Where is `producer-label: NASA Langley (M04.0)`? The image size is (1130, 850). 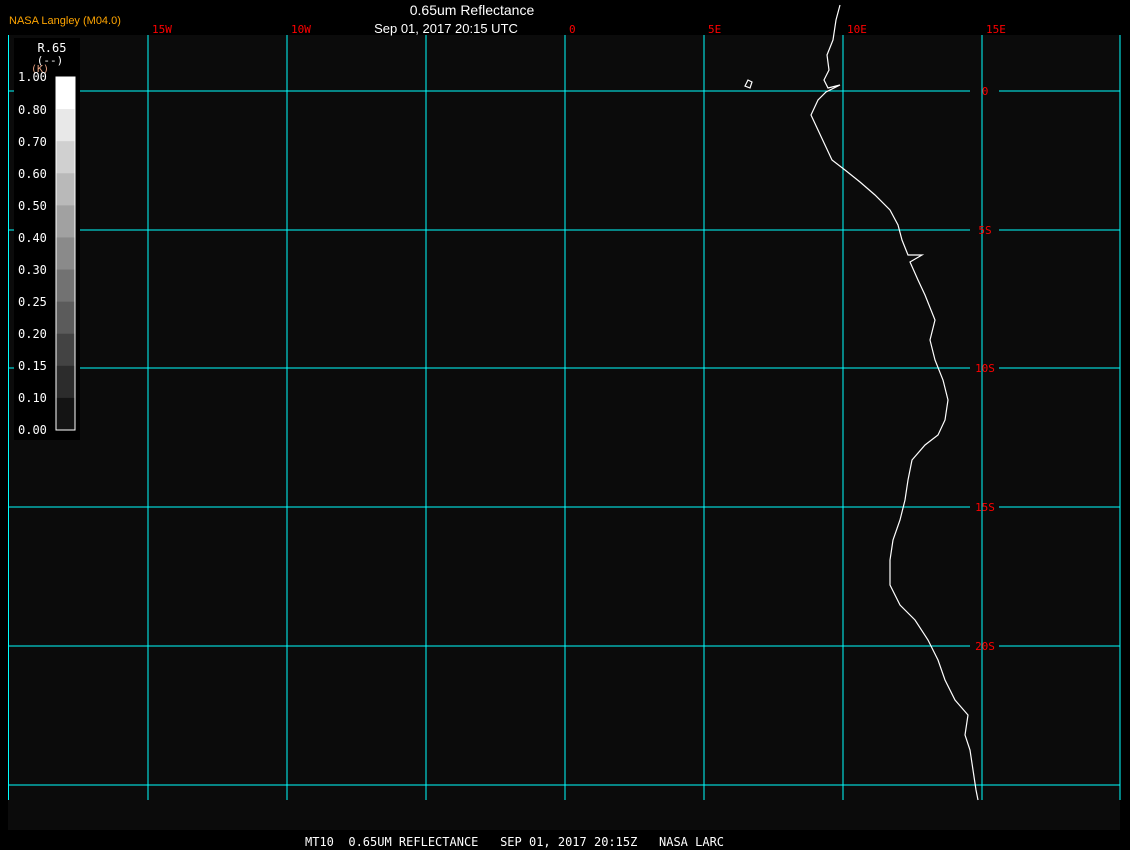 producer-label: NASA Langley (M04.0) is located at coordinates (65, 21).